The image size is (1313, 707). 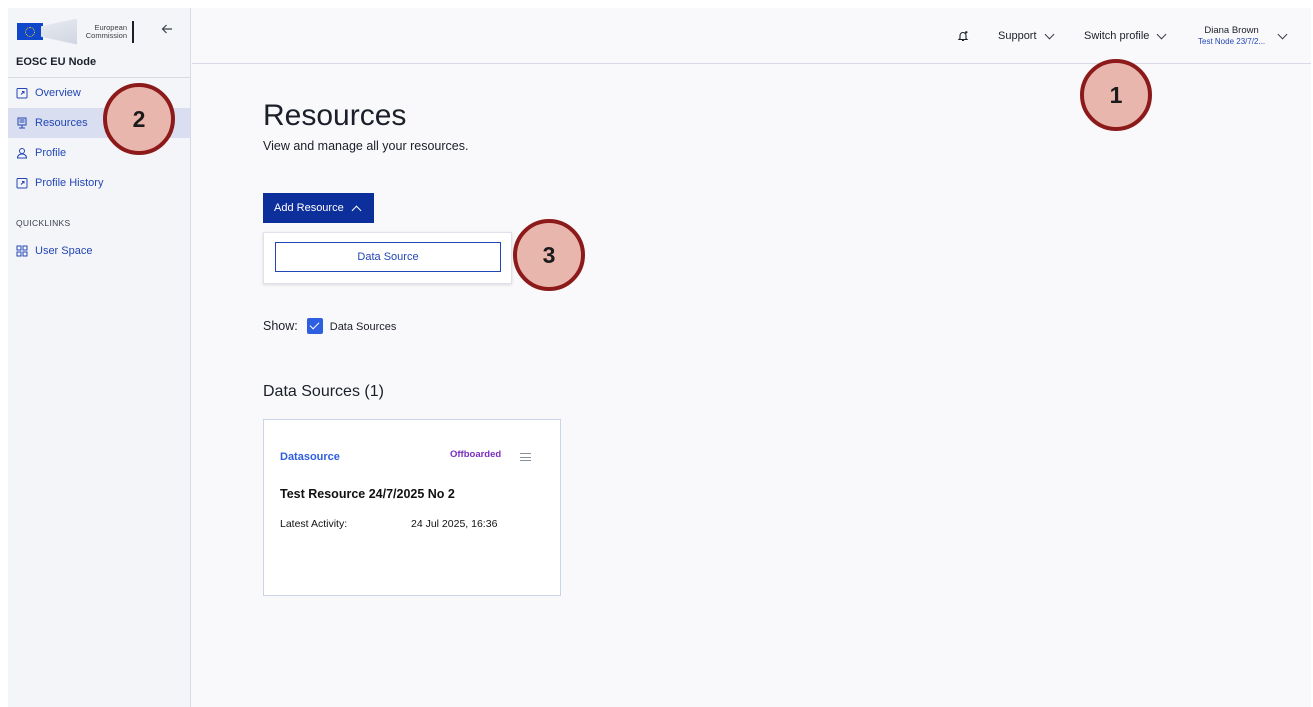 What do you see at coordinates (310, 457) in the screenshot?
I see `resource-type: Datasource` at bounding box center [310, 457].